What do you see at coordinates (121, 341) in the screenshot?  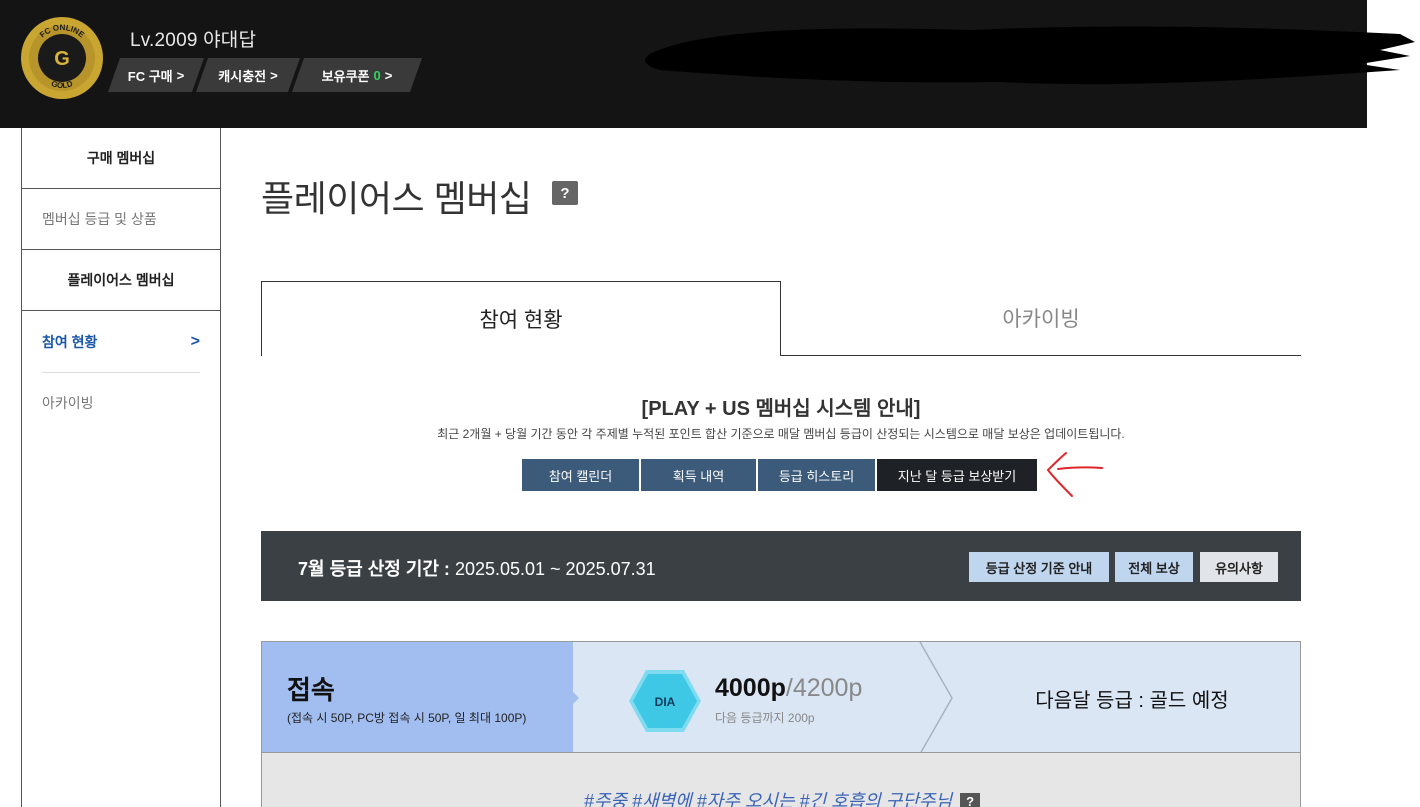 I see `sidebar-item-participation: 참여 현황 >` at bounding box center [121, 341].